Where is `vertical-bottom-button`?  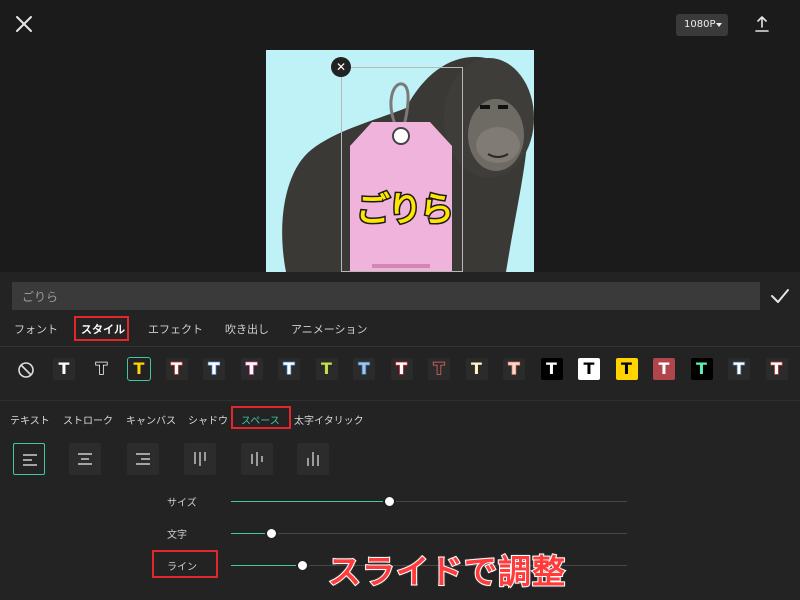
vertical-bottom-button is located at coordinates (313, 459).